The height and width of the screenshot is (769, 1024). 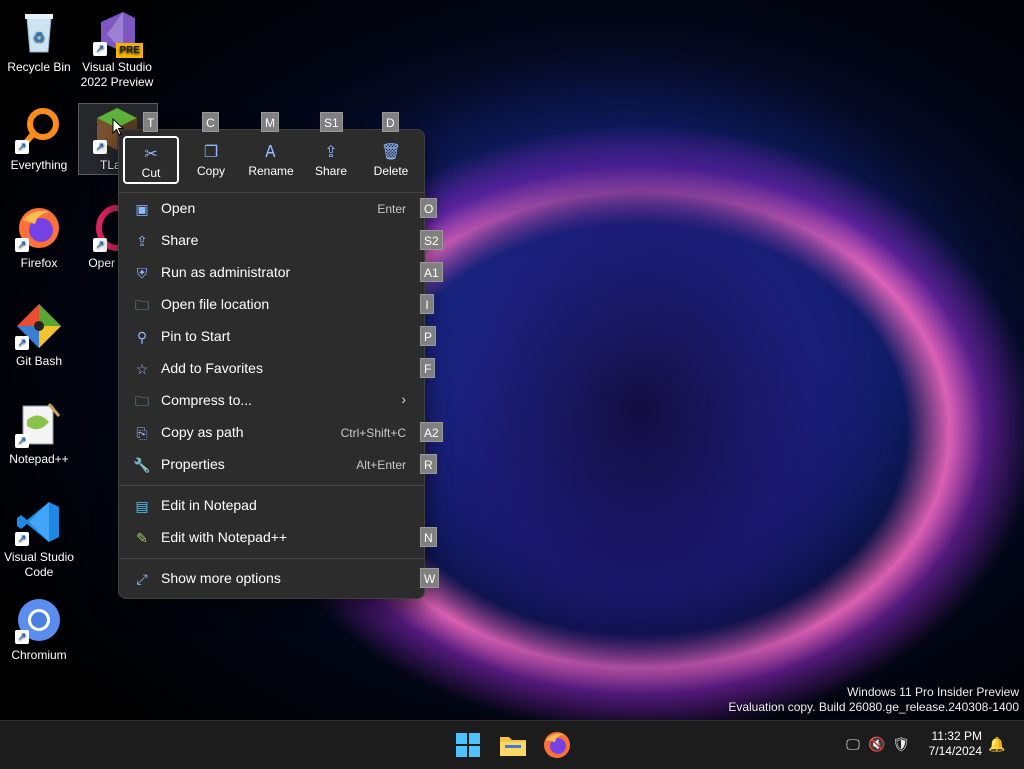 What do you see at coordinates (129, 50) in the screenshot?
I see `pre-badge: PRE` at bounding box center [129, 50].